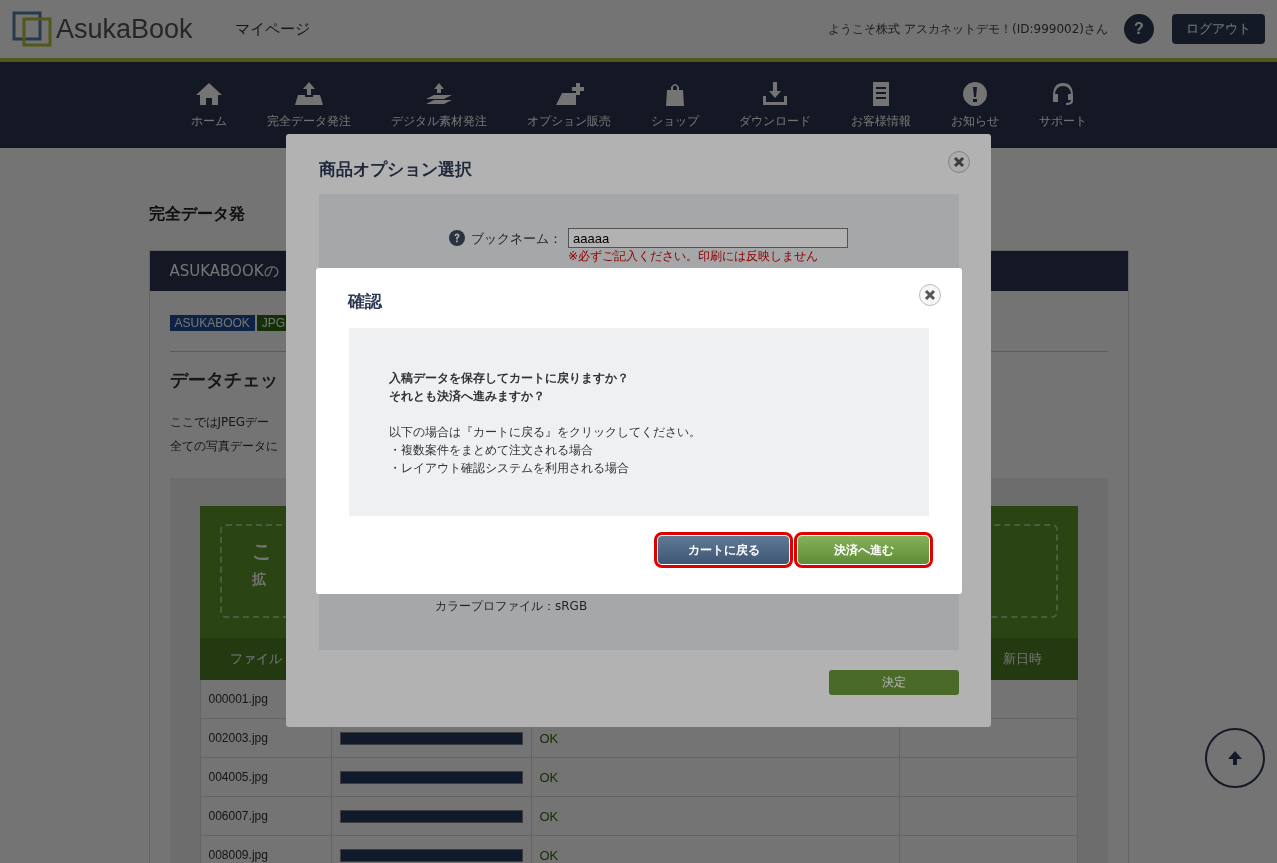  What do you see at coordinates (223, 446) in the screenshot?
I see `description-text: 全ての写真データに` at bounding box center [223, 446].